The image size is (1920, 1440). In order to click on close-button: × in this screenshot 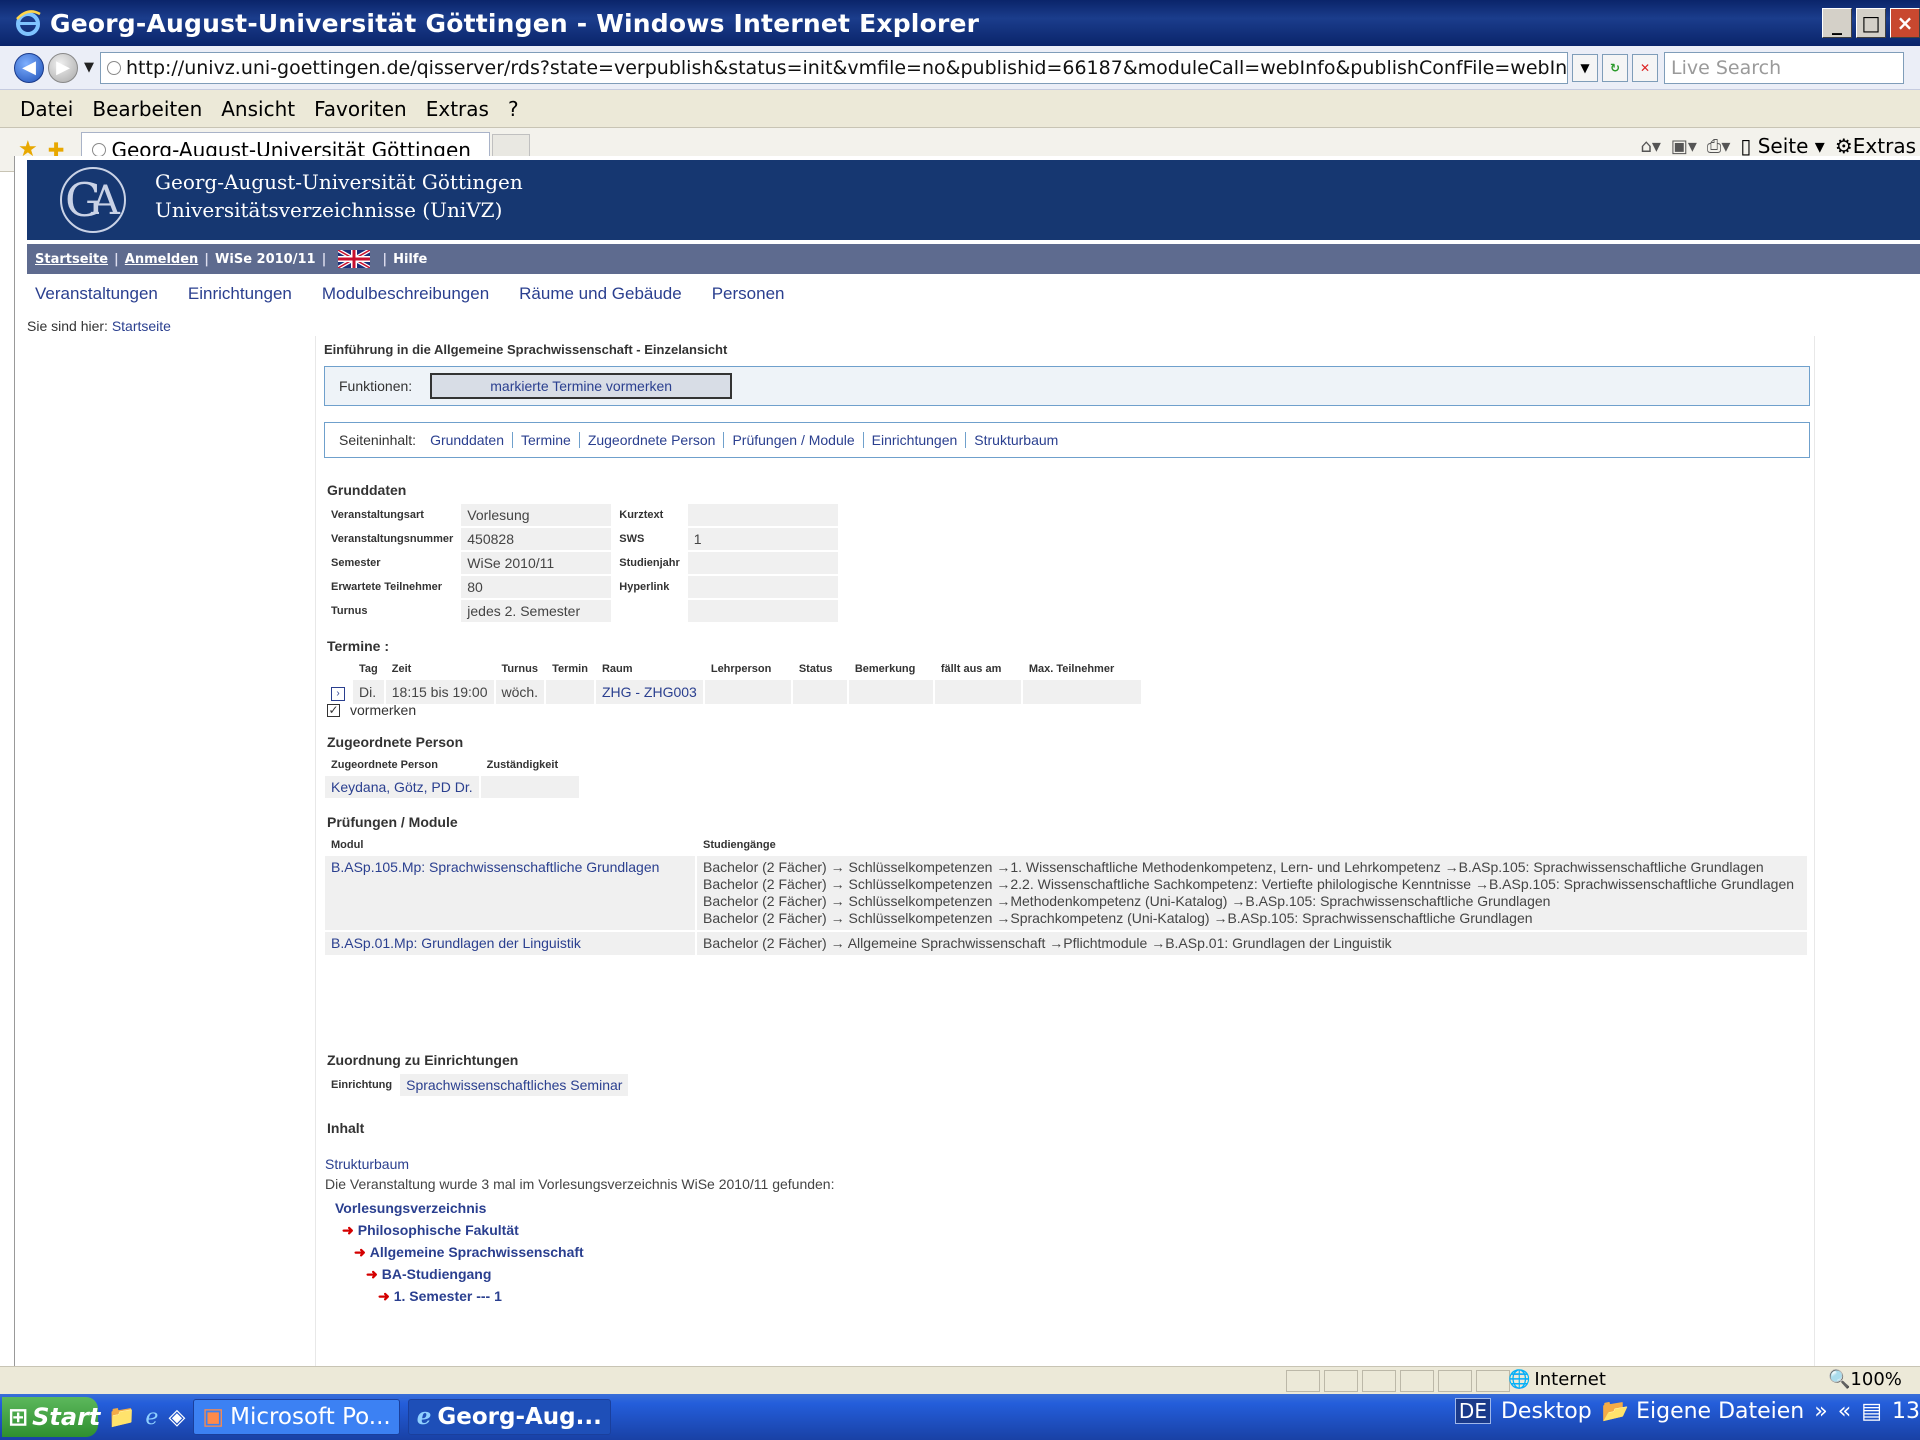, I will do `click(1905, 23)`.